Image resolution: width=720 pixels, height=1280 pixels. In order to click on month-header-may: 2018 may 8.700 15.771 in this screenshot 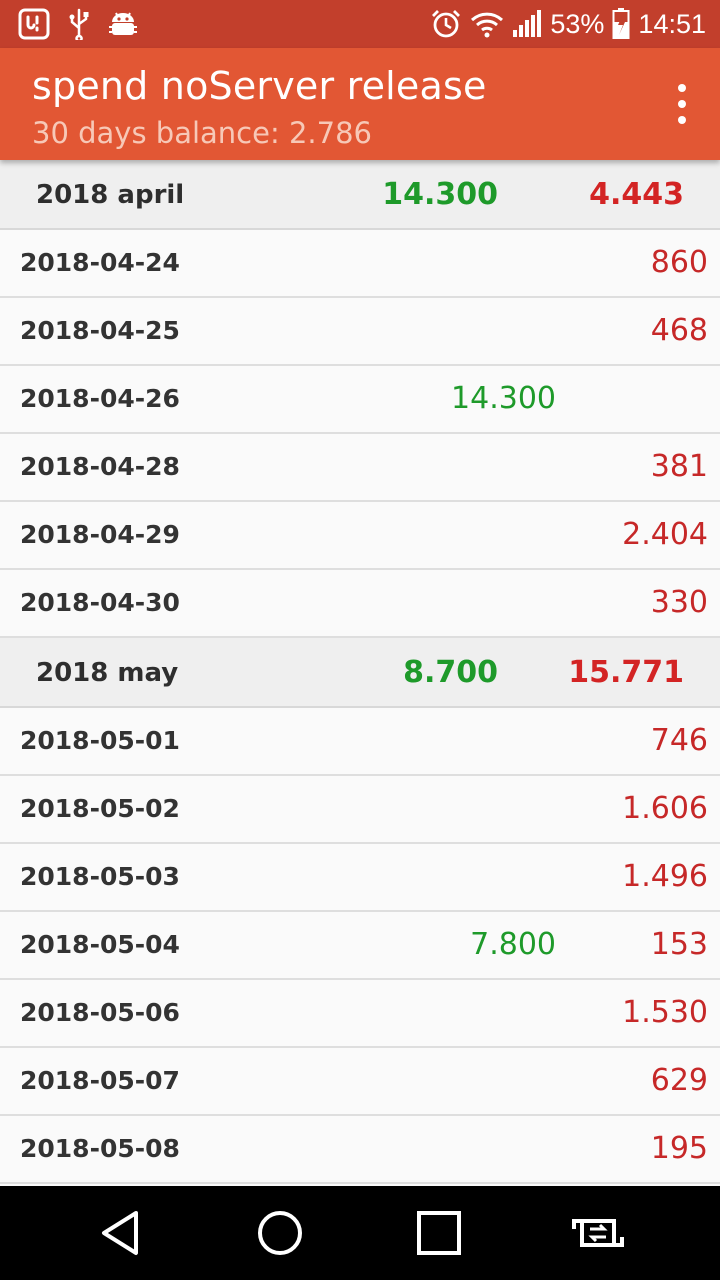, I will do `click(360, 673)`.